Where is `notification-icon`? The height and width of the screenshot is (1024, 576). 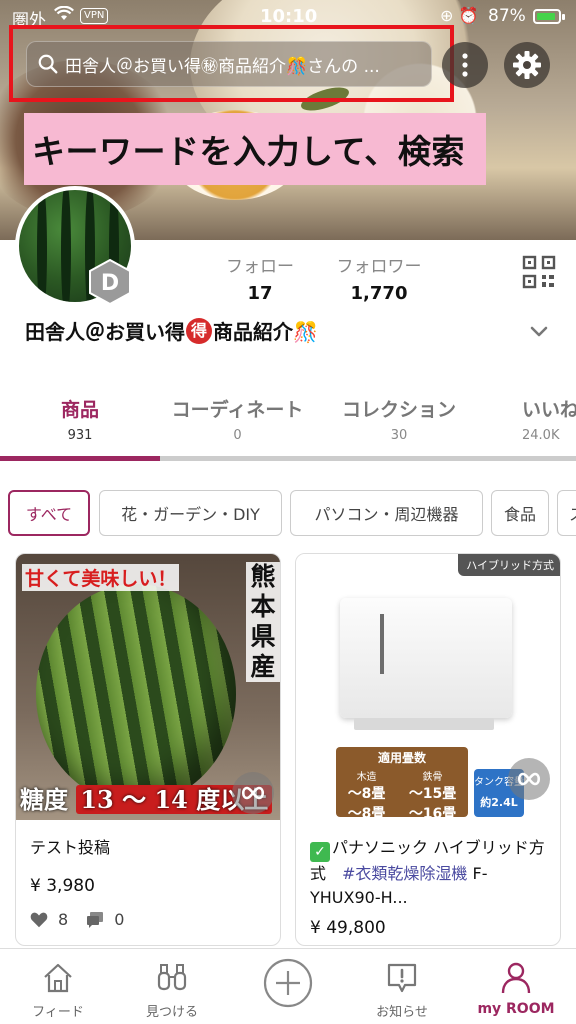 notification-icon is located at coordinates (402, 978).